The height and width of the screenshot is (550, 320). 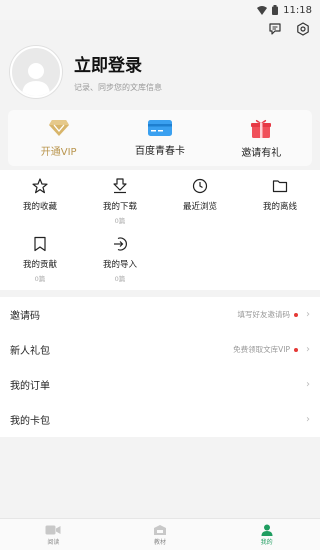 What do you see at coordinates (58, 152) in the screenshot?
I see `vip-card-label: 开通VIP` at bounding box center [58, 152].